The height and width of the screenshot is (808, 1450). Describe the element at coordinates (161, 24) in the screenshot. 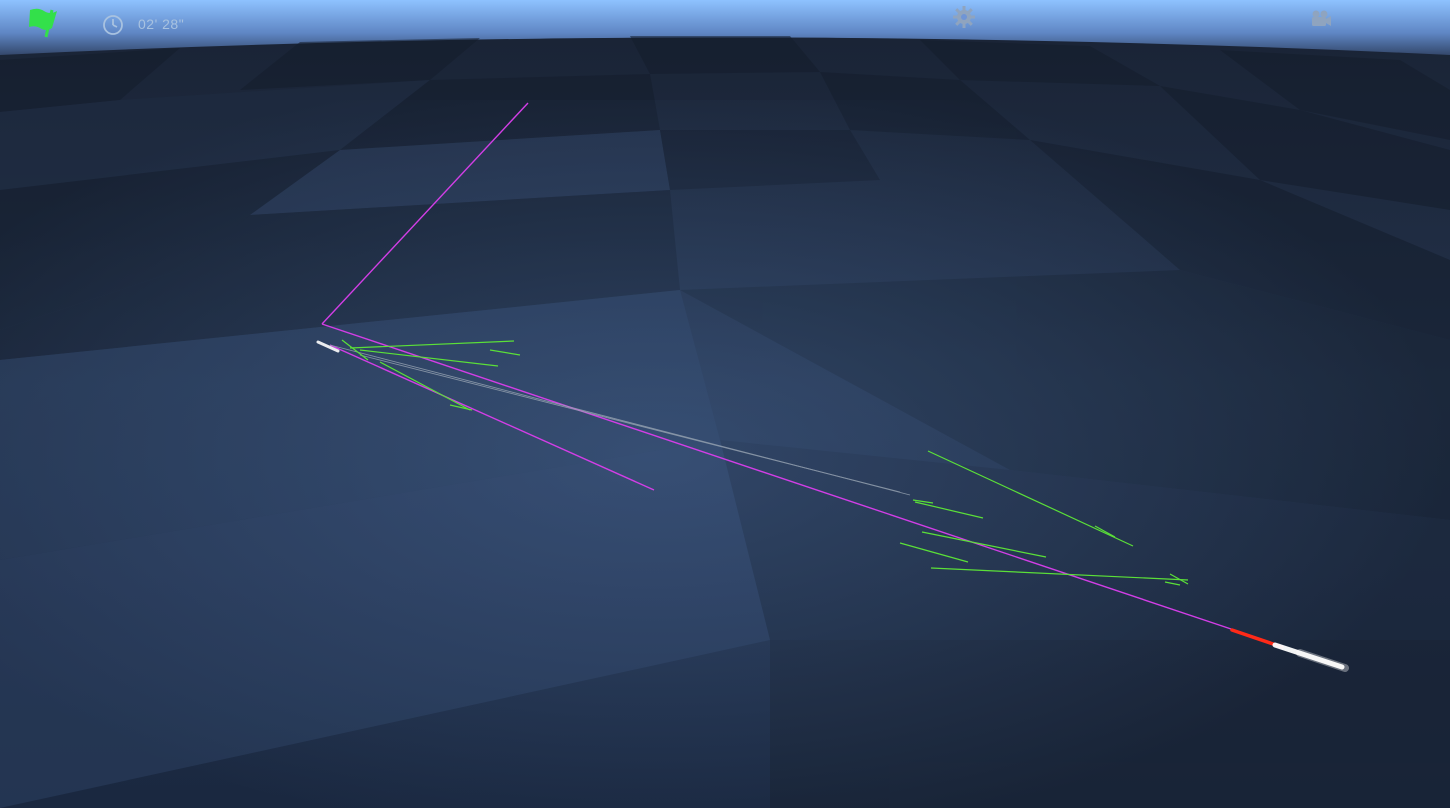

I see `race-timer: 02' 28"` at that location.